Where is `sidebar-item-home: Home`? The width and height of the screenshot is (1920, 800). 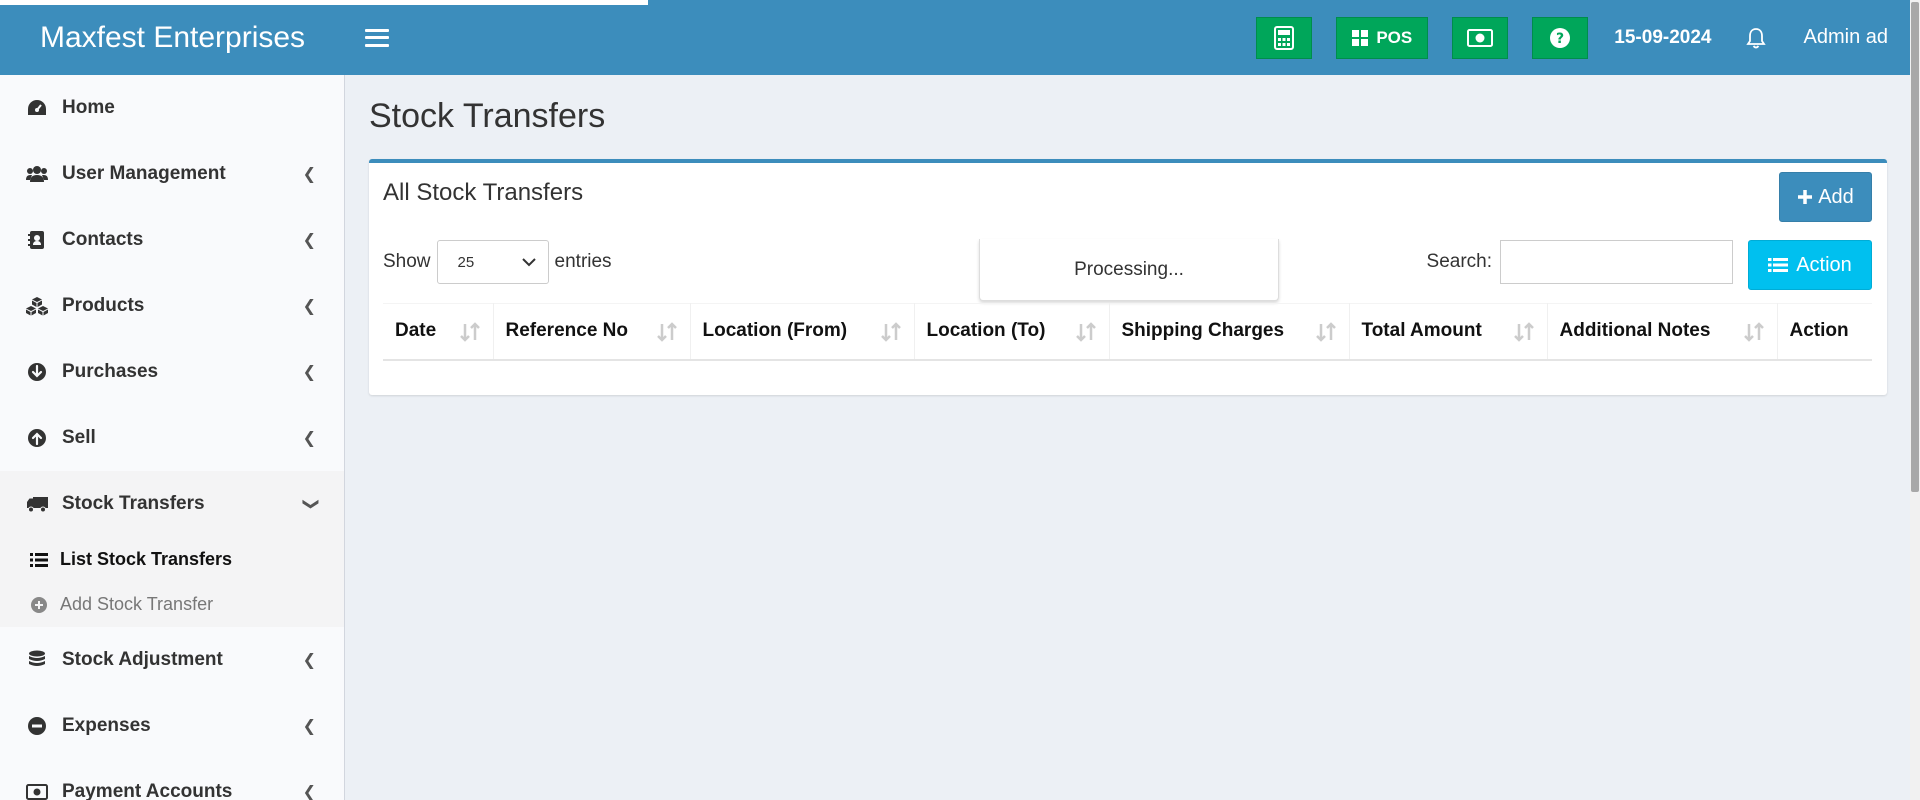 sidebar-item-home: Home is located at coordinates (172, 108).